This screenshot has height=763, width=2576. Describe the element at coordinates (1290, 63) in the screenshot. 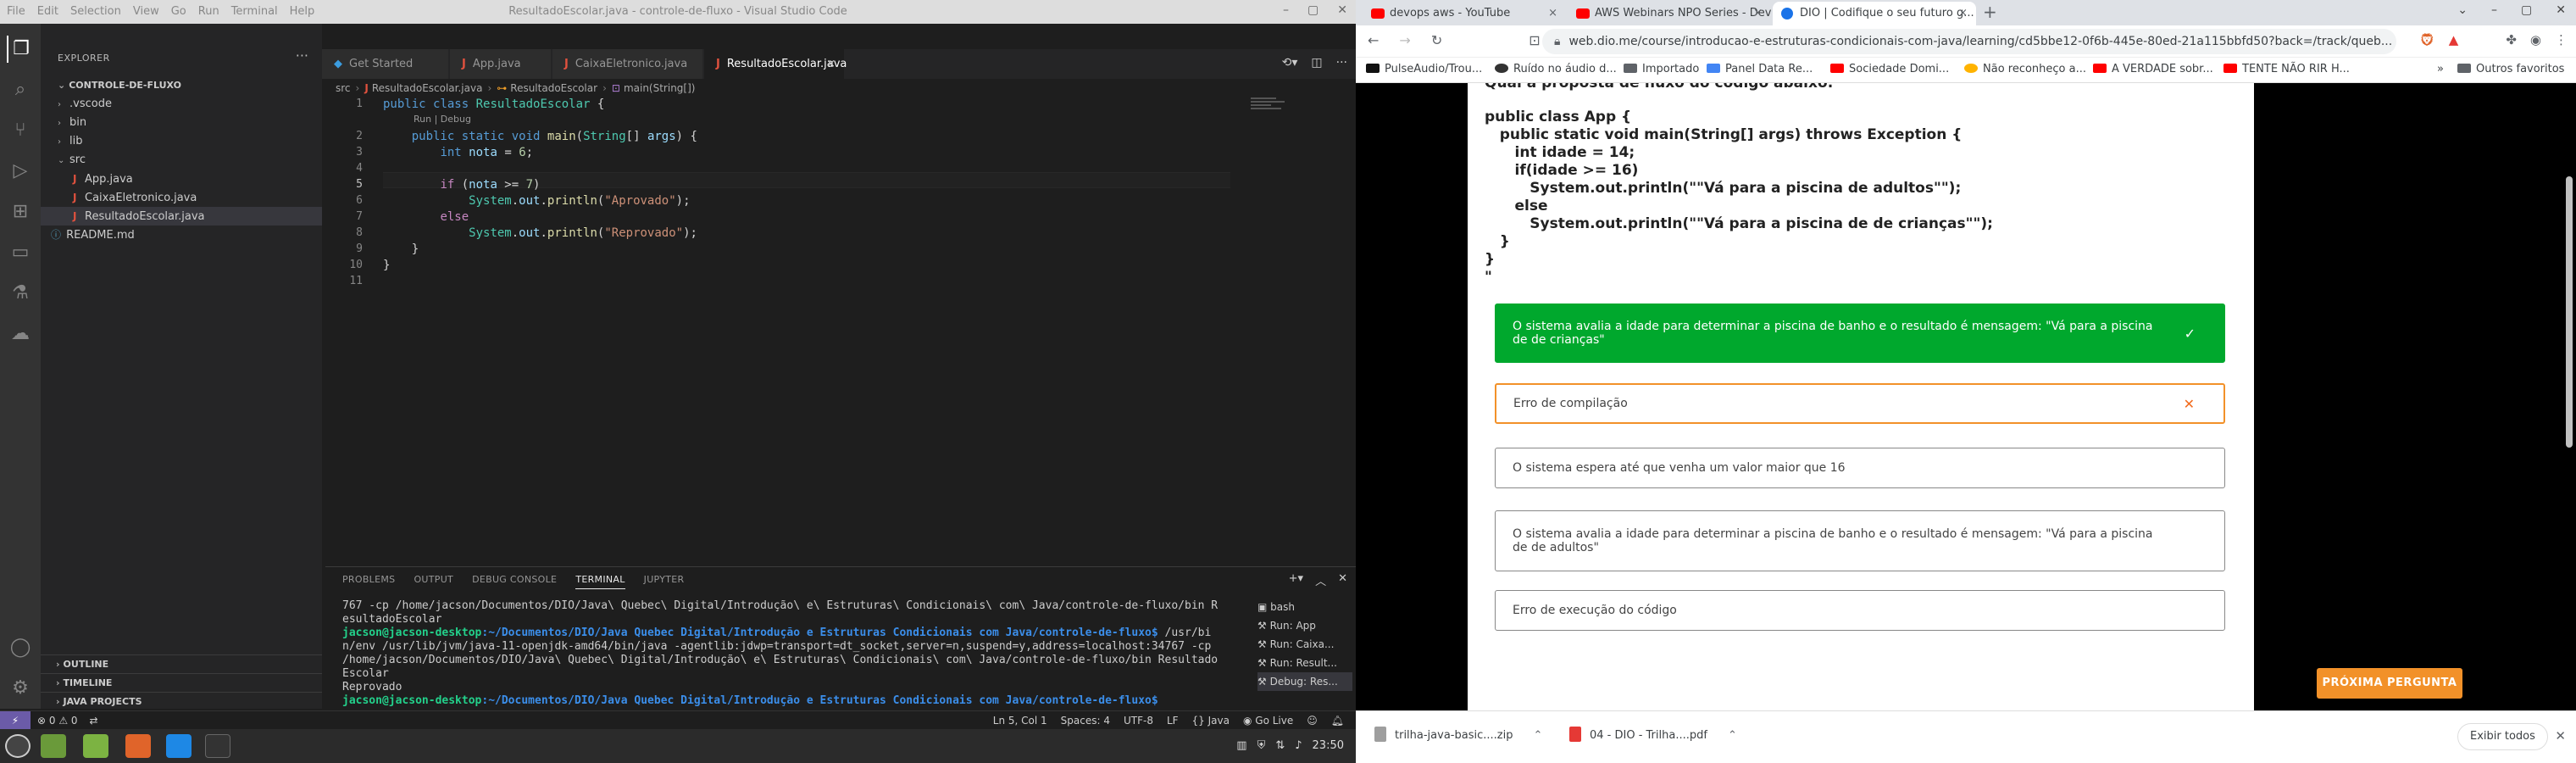

I see `run-menu-icon: ⟲▾` at that location.